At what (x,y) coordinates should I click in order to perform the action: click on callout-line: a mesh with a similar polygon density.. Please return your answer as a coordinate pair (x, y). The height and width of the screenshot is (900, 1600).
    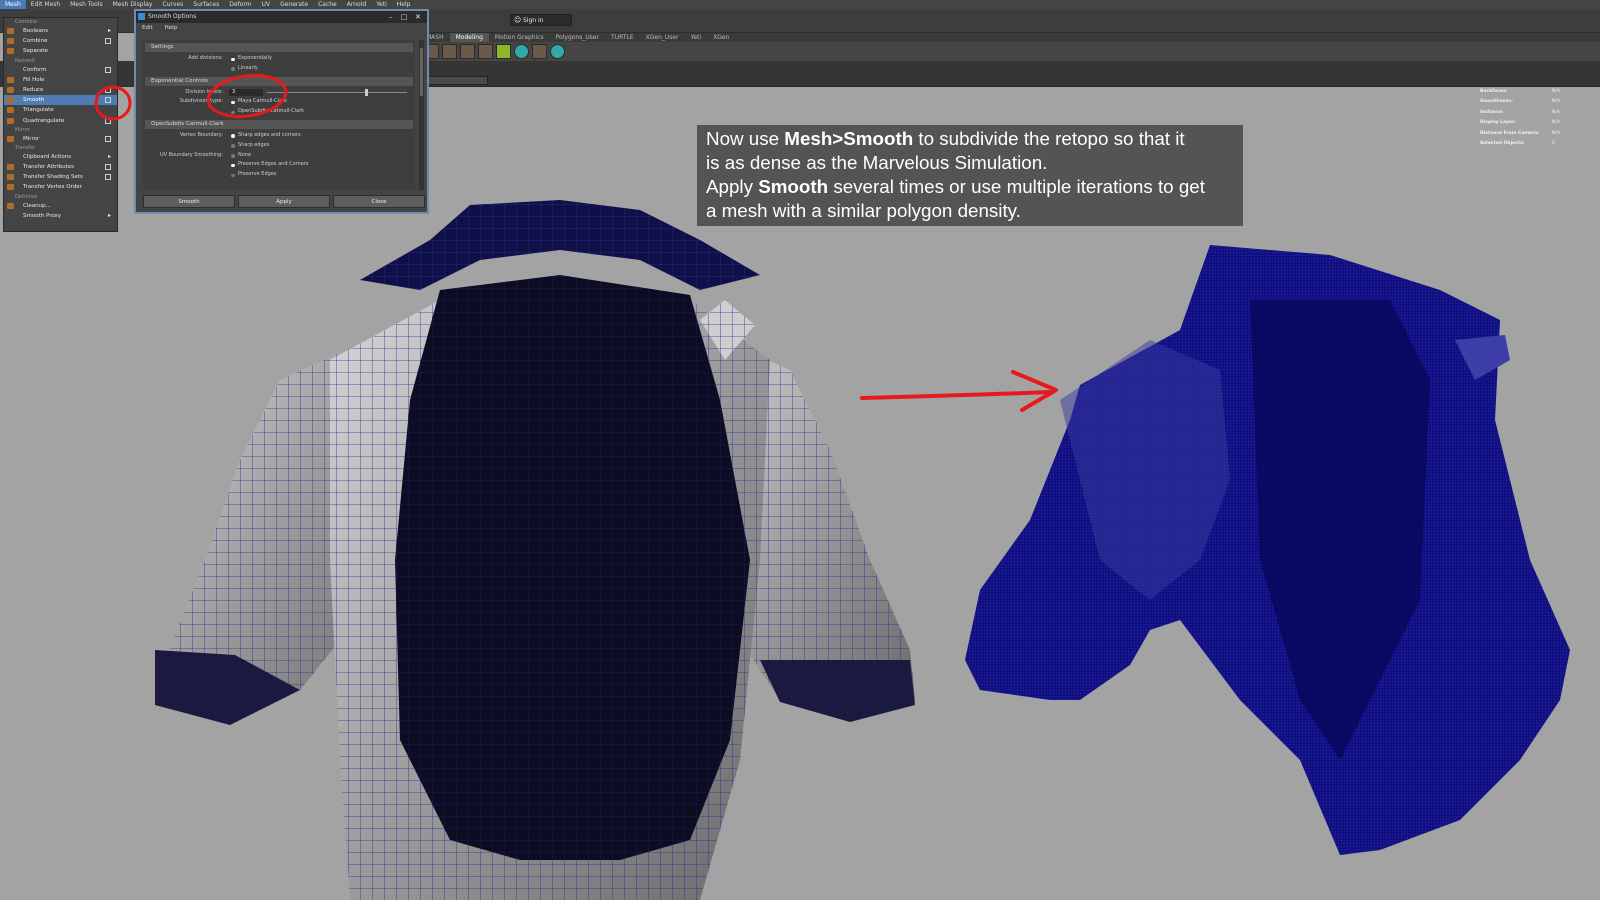
    Looking at the image, I should click on (863, 210).